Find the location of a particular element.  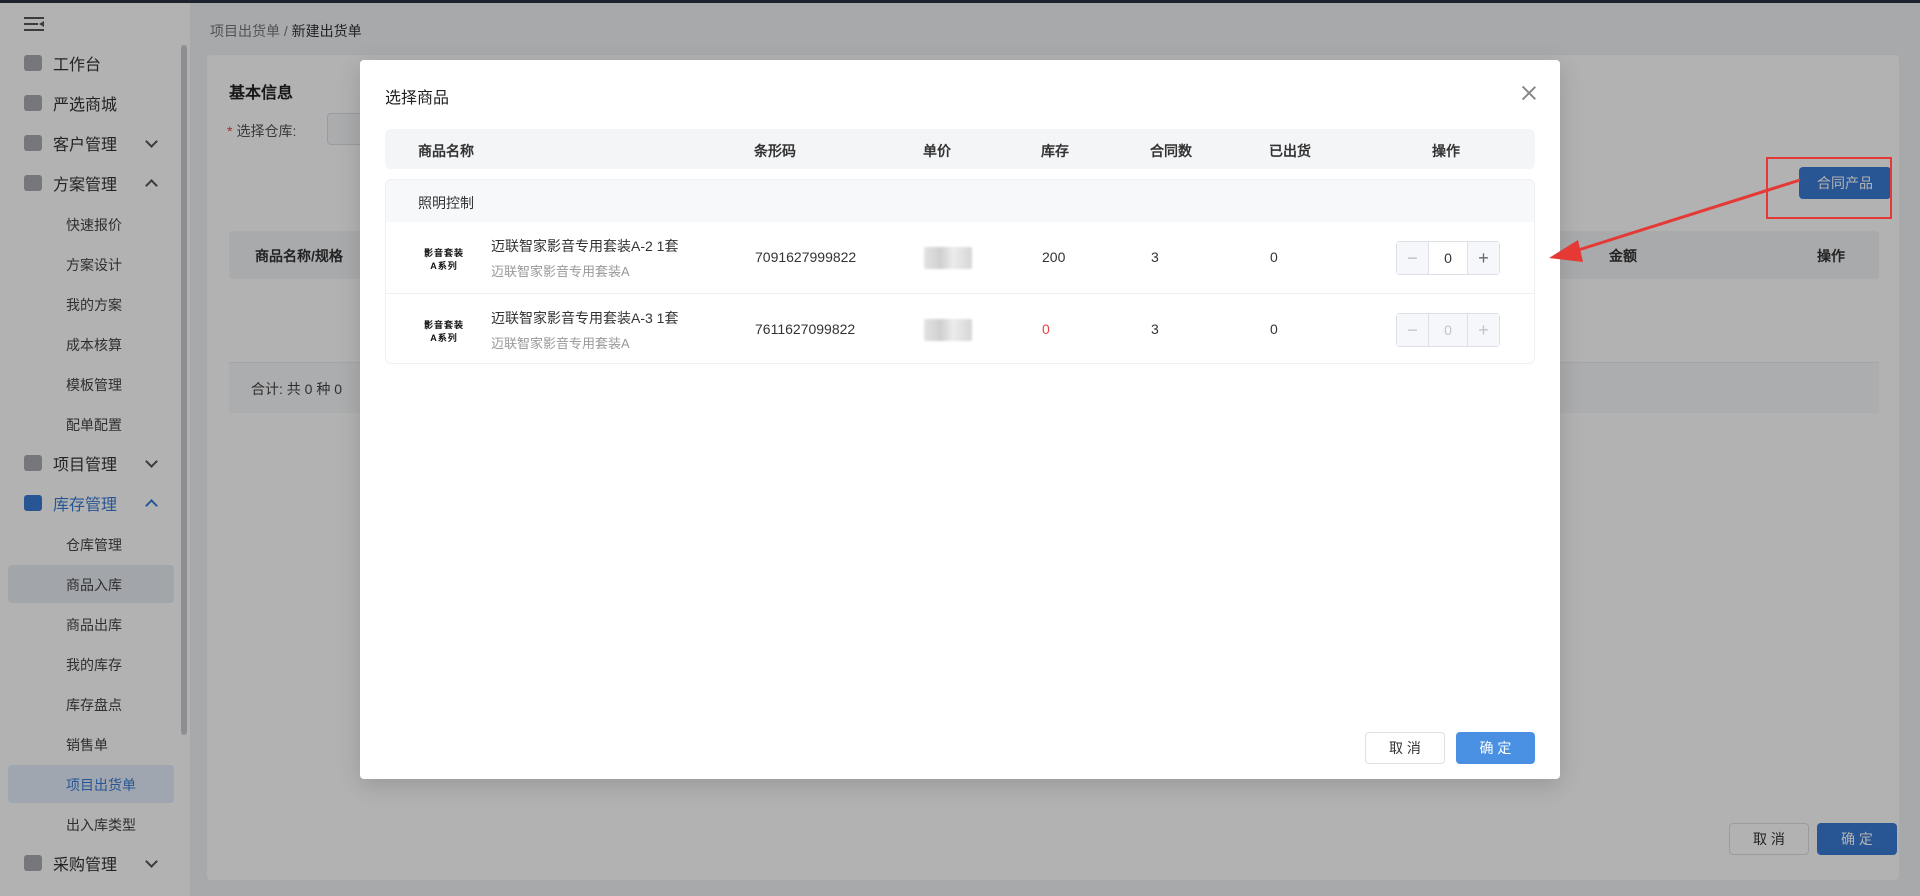

column-header-action: 操作 is located at coordinates (1446, 151).